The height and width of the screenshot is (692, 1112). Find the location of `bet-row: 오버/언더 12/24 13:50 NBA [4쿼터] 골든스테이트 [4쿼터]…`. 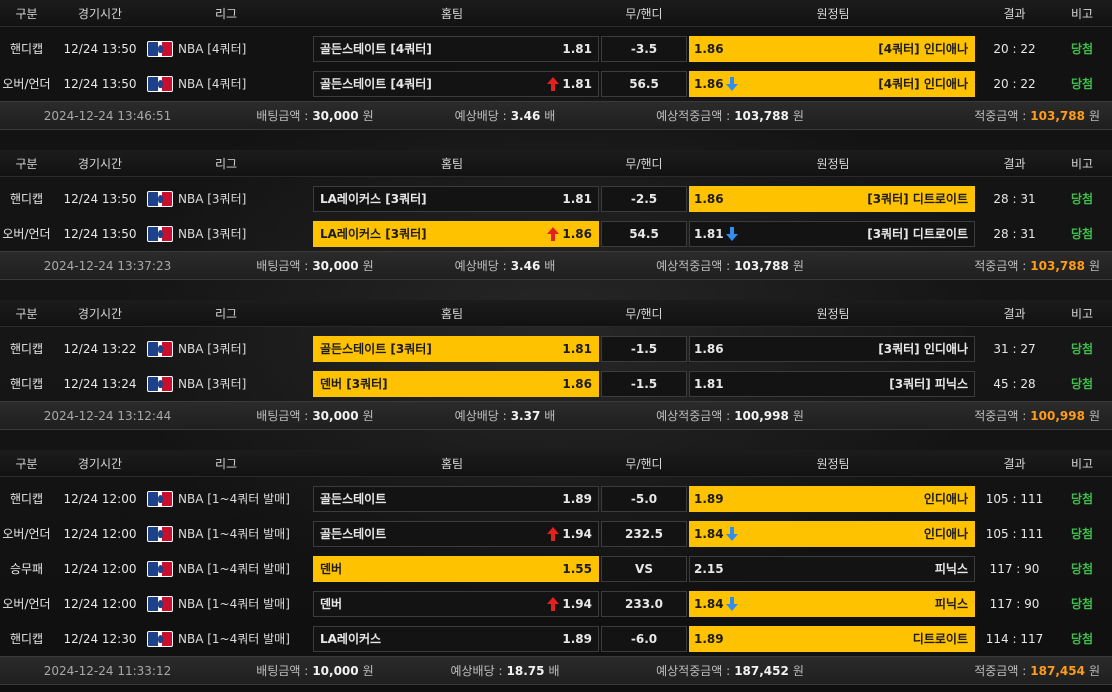

bet-row: 오버/언더 12/24 13:50 NBA [4쿼터] 골든스테이트 [4쿼터]… is located at coordinates (556, 83).